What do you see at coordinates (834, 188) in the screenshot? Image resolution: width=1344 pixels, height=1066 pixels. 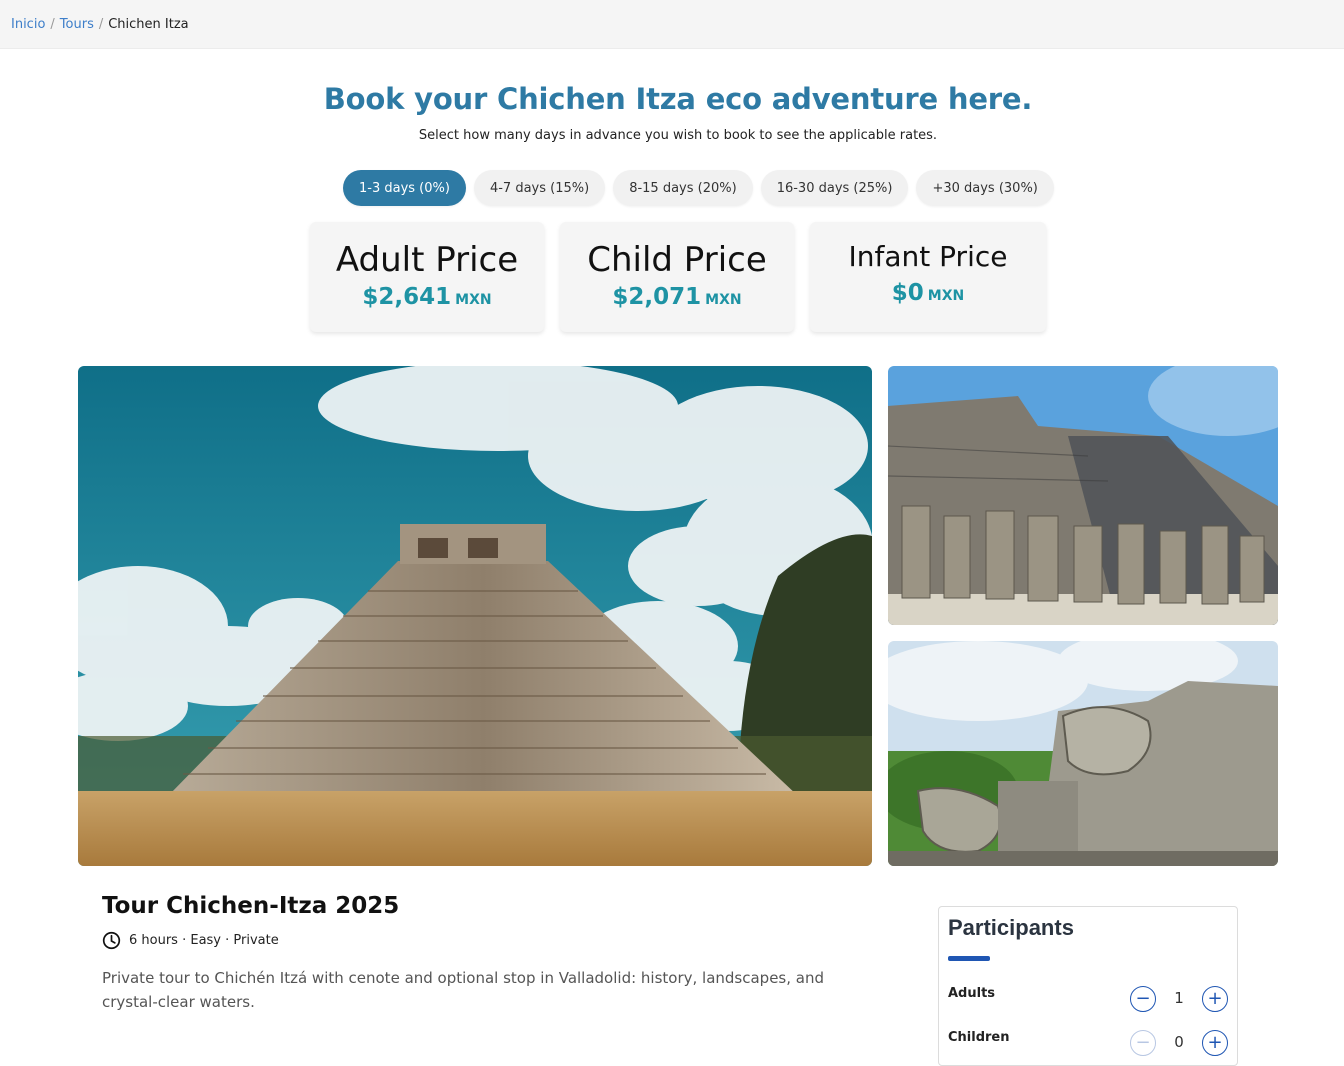 I see `advance-option-16-30-days: 16-30 days (25%)` at bounding box center [834, 188].